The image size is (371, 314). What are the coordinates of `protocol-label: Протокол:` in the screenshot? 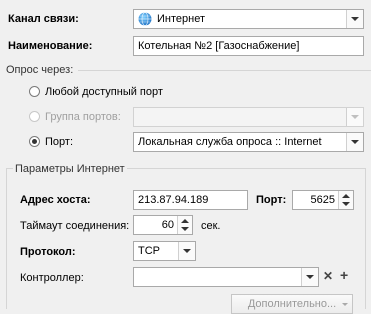 It's located at (48, 252).